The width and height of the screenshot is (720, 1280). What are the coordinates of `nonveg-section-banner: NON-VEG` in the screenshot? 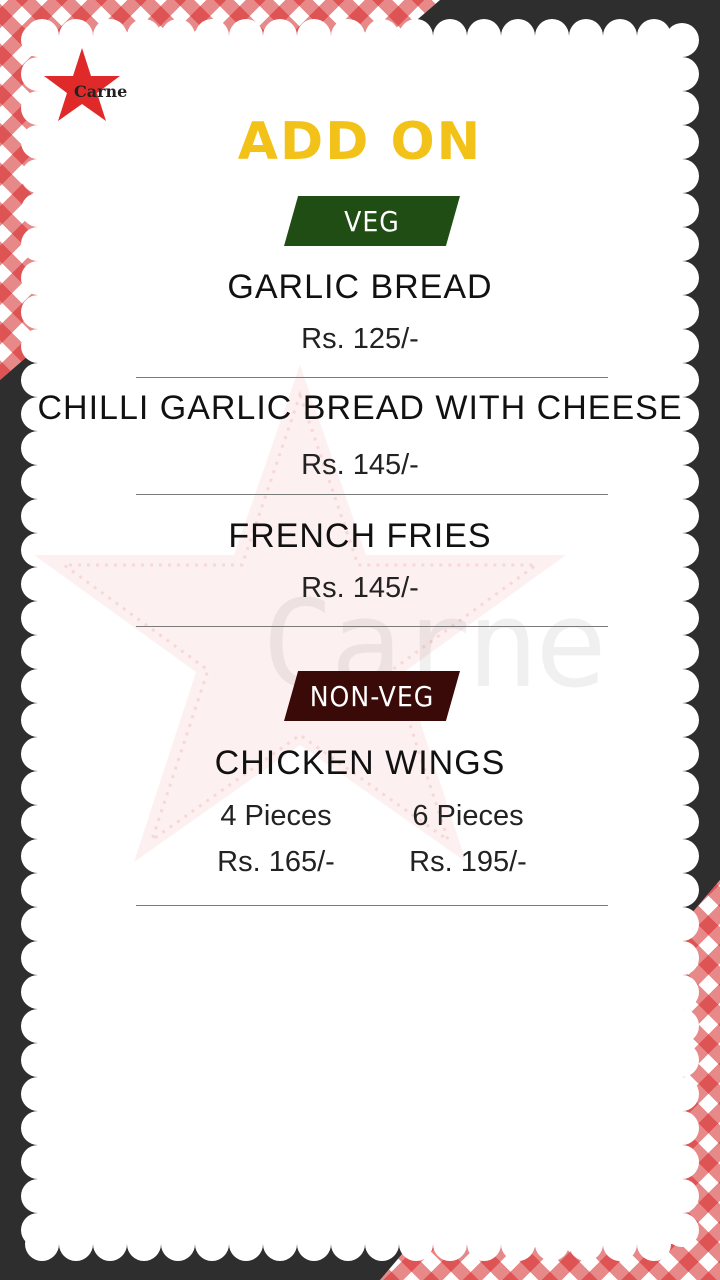 It's located at (372, 696).